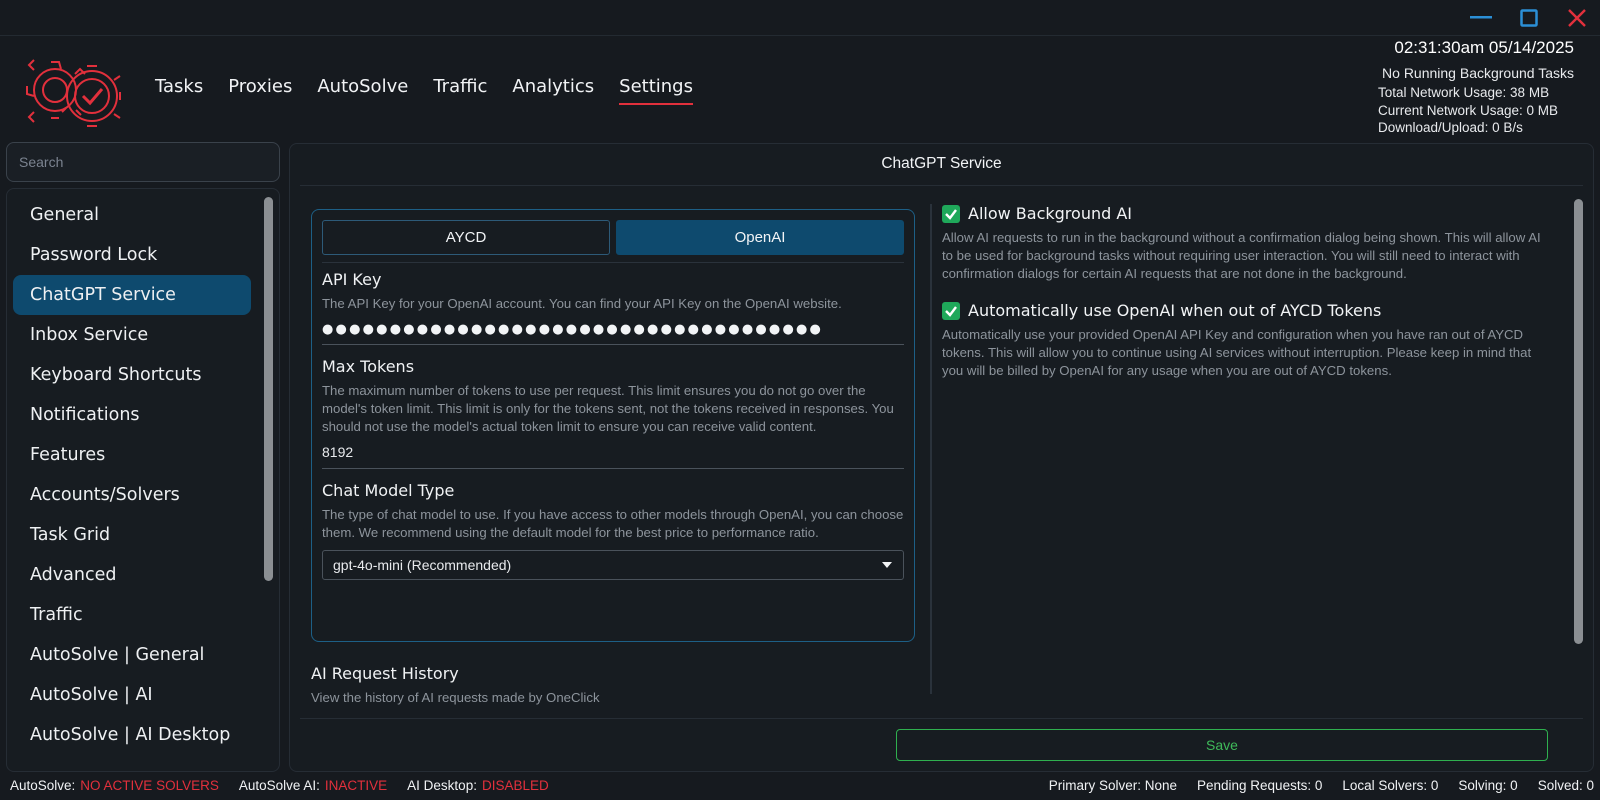 The width and height of the screenshot is (1600, 800). I want to click on max-tokens-input: 8192, so click(613, 456).